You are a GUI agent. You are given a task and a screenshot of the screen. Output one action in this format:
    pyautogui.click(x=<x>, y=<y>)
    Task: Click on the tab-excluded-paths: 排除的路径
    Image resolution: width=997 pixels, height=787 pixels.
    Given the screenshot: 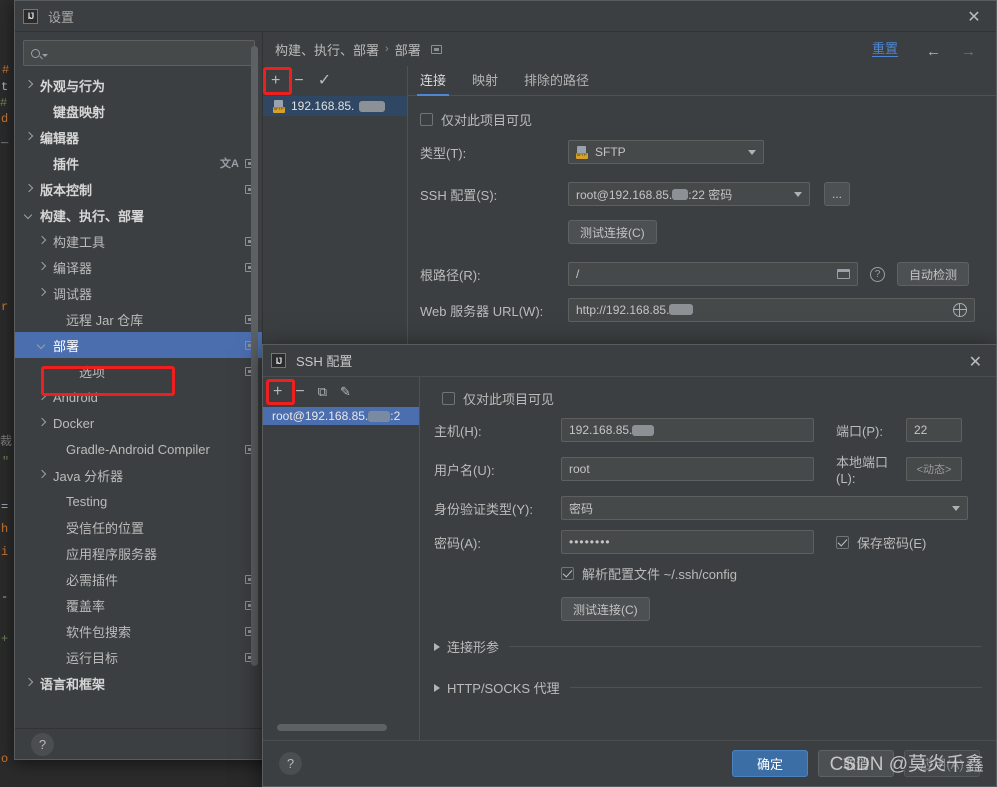 What is the action you would take?
    pyautogui.click(x=556, y=82)
    